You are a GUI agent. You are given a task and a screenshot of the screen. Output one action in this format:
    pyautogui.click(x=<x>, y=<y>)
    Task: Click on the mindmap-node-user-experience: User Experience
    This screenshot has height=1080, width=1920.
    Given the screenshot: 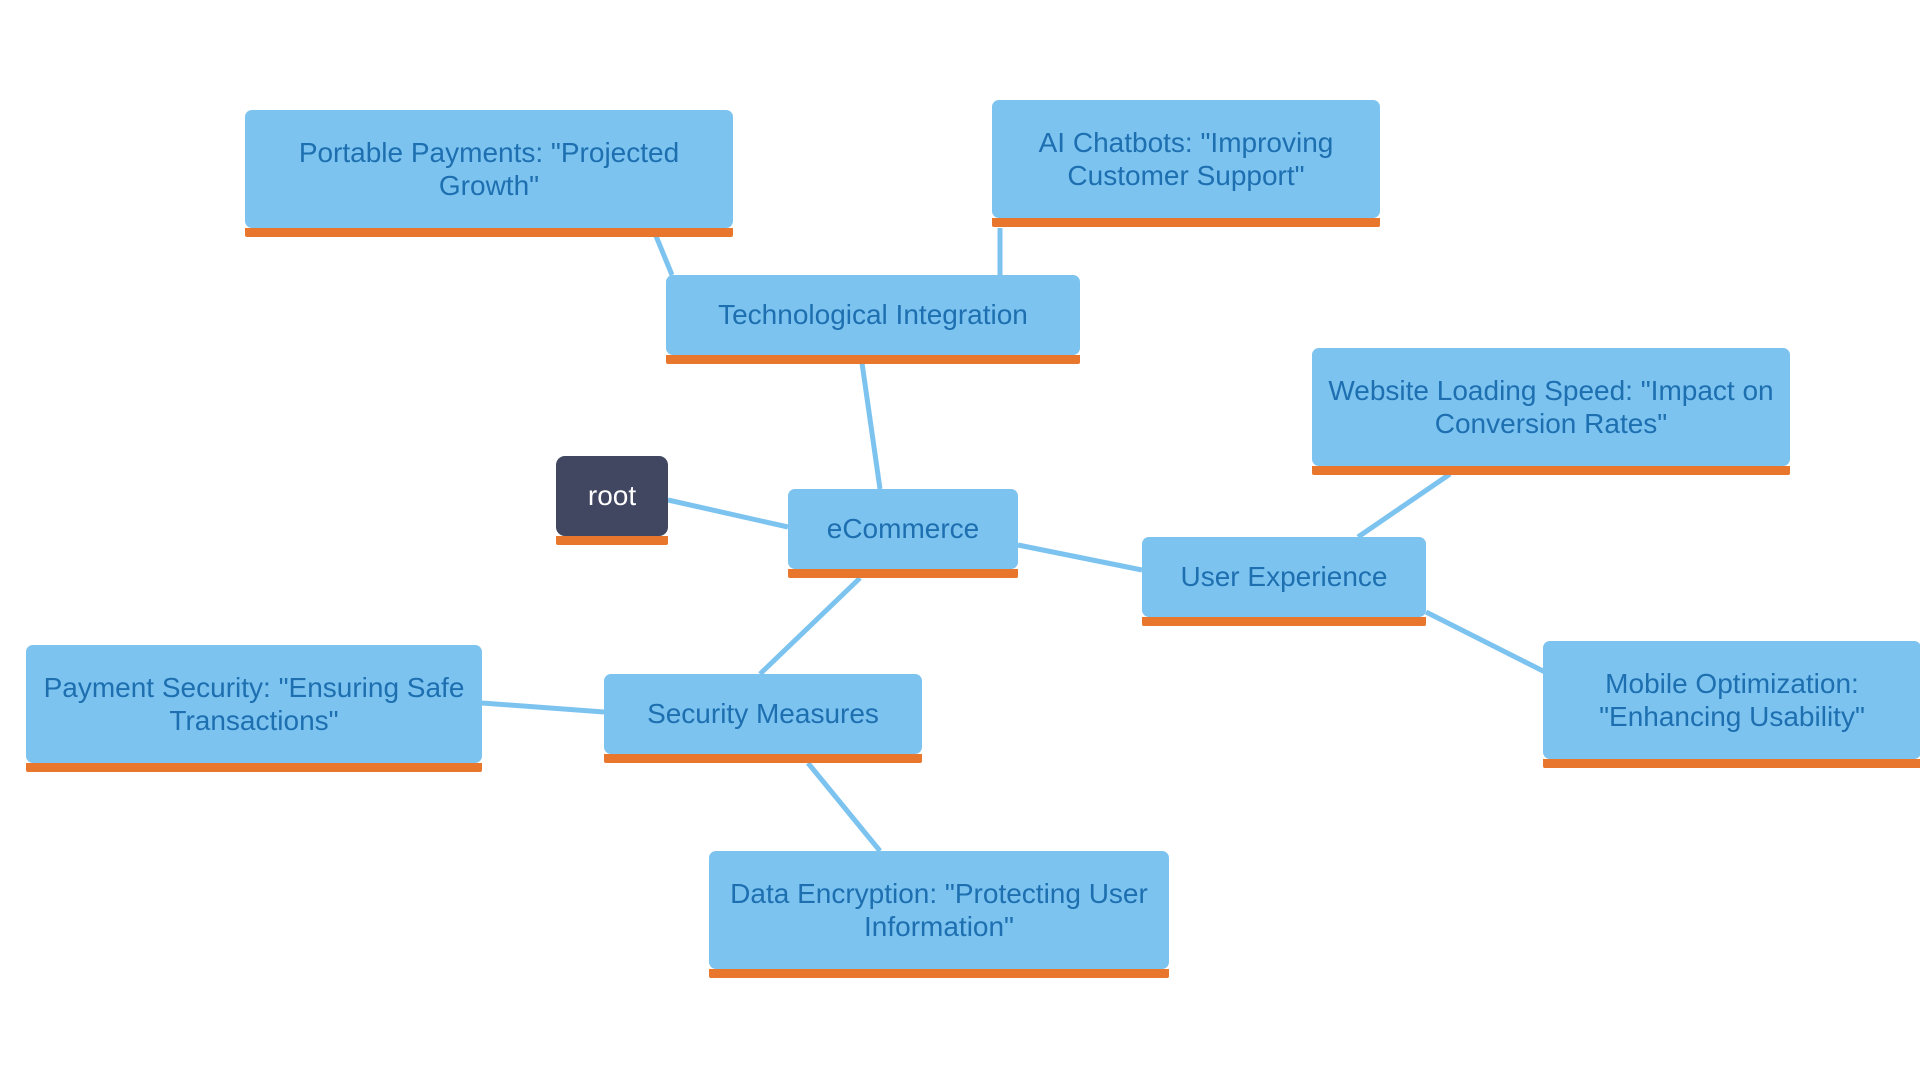 What is the action you would take?
    pyautogui.click(x=1284, y=581)
    